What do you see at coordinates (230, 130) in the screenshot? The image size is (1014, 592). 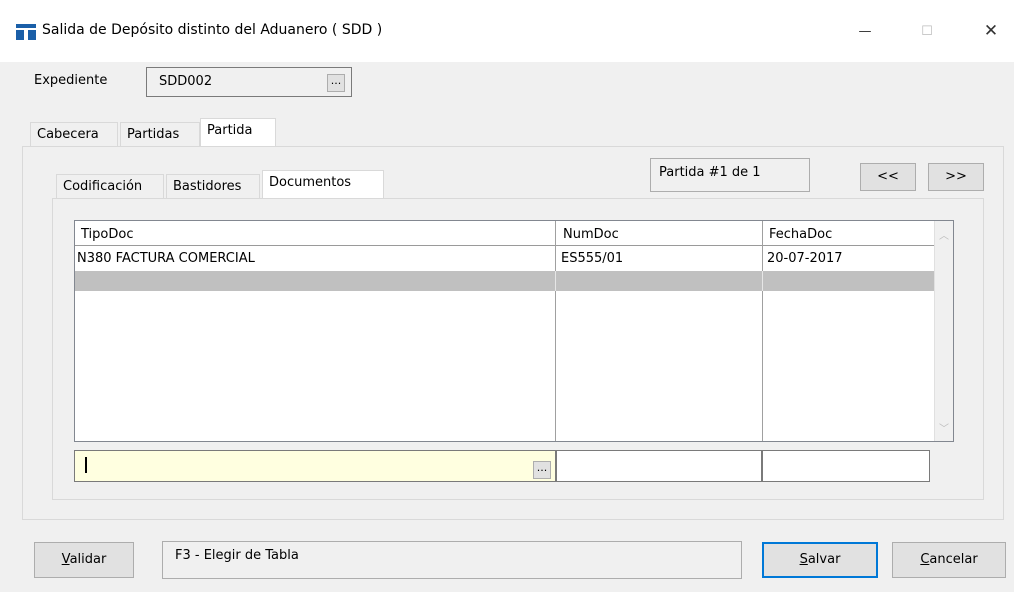 I see `tab-partida-label: Partida` at bounding box center [230, 130].